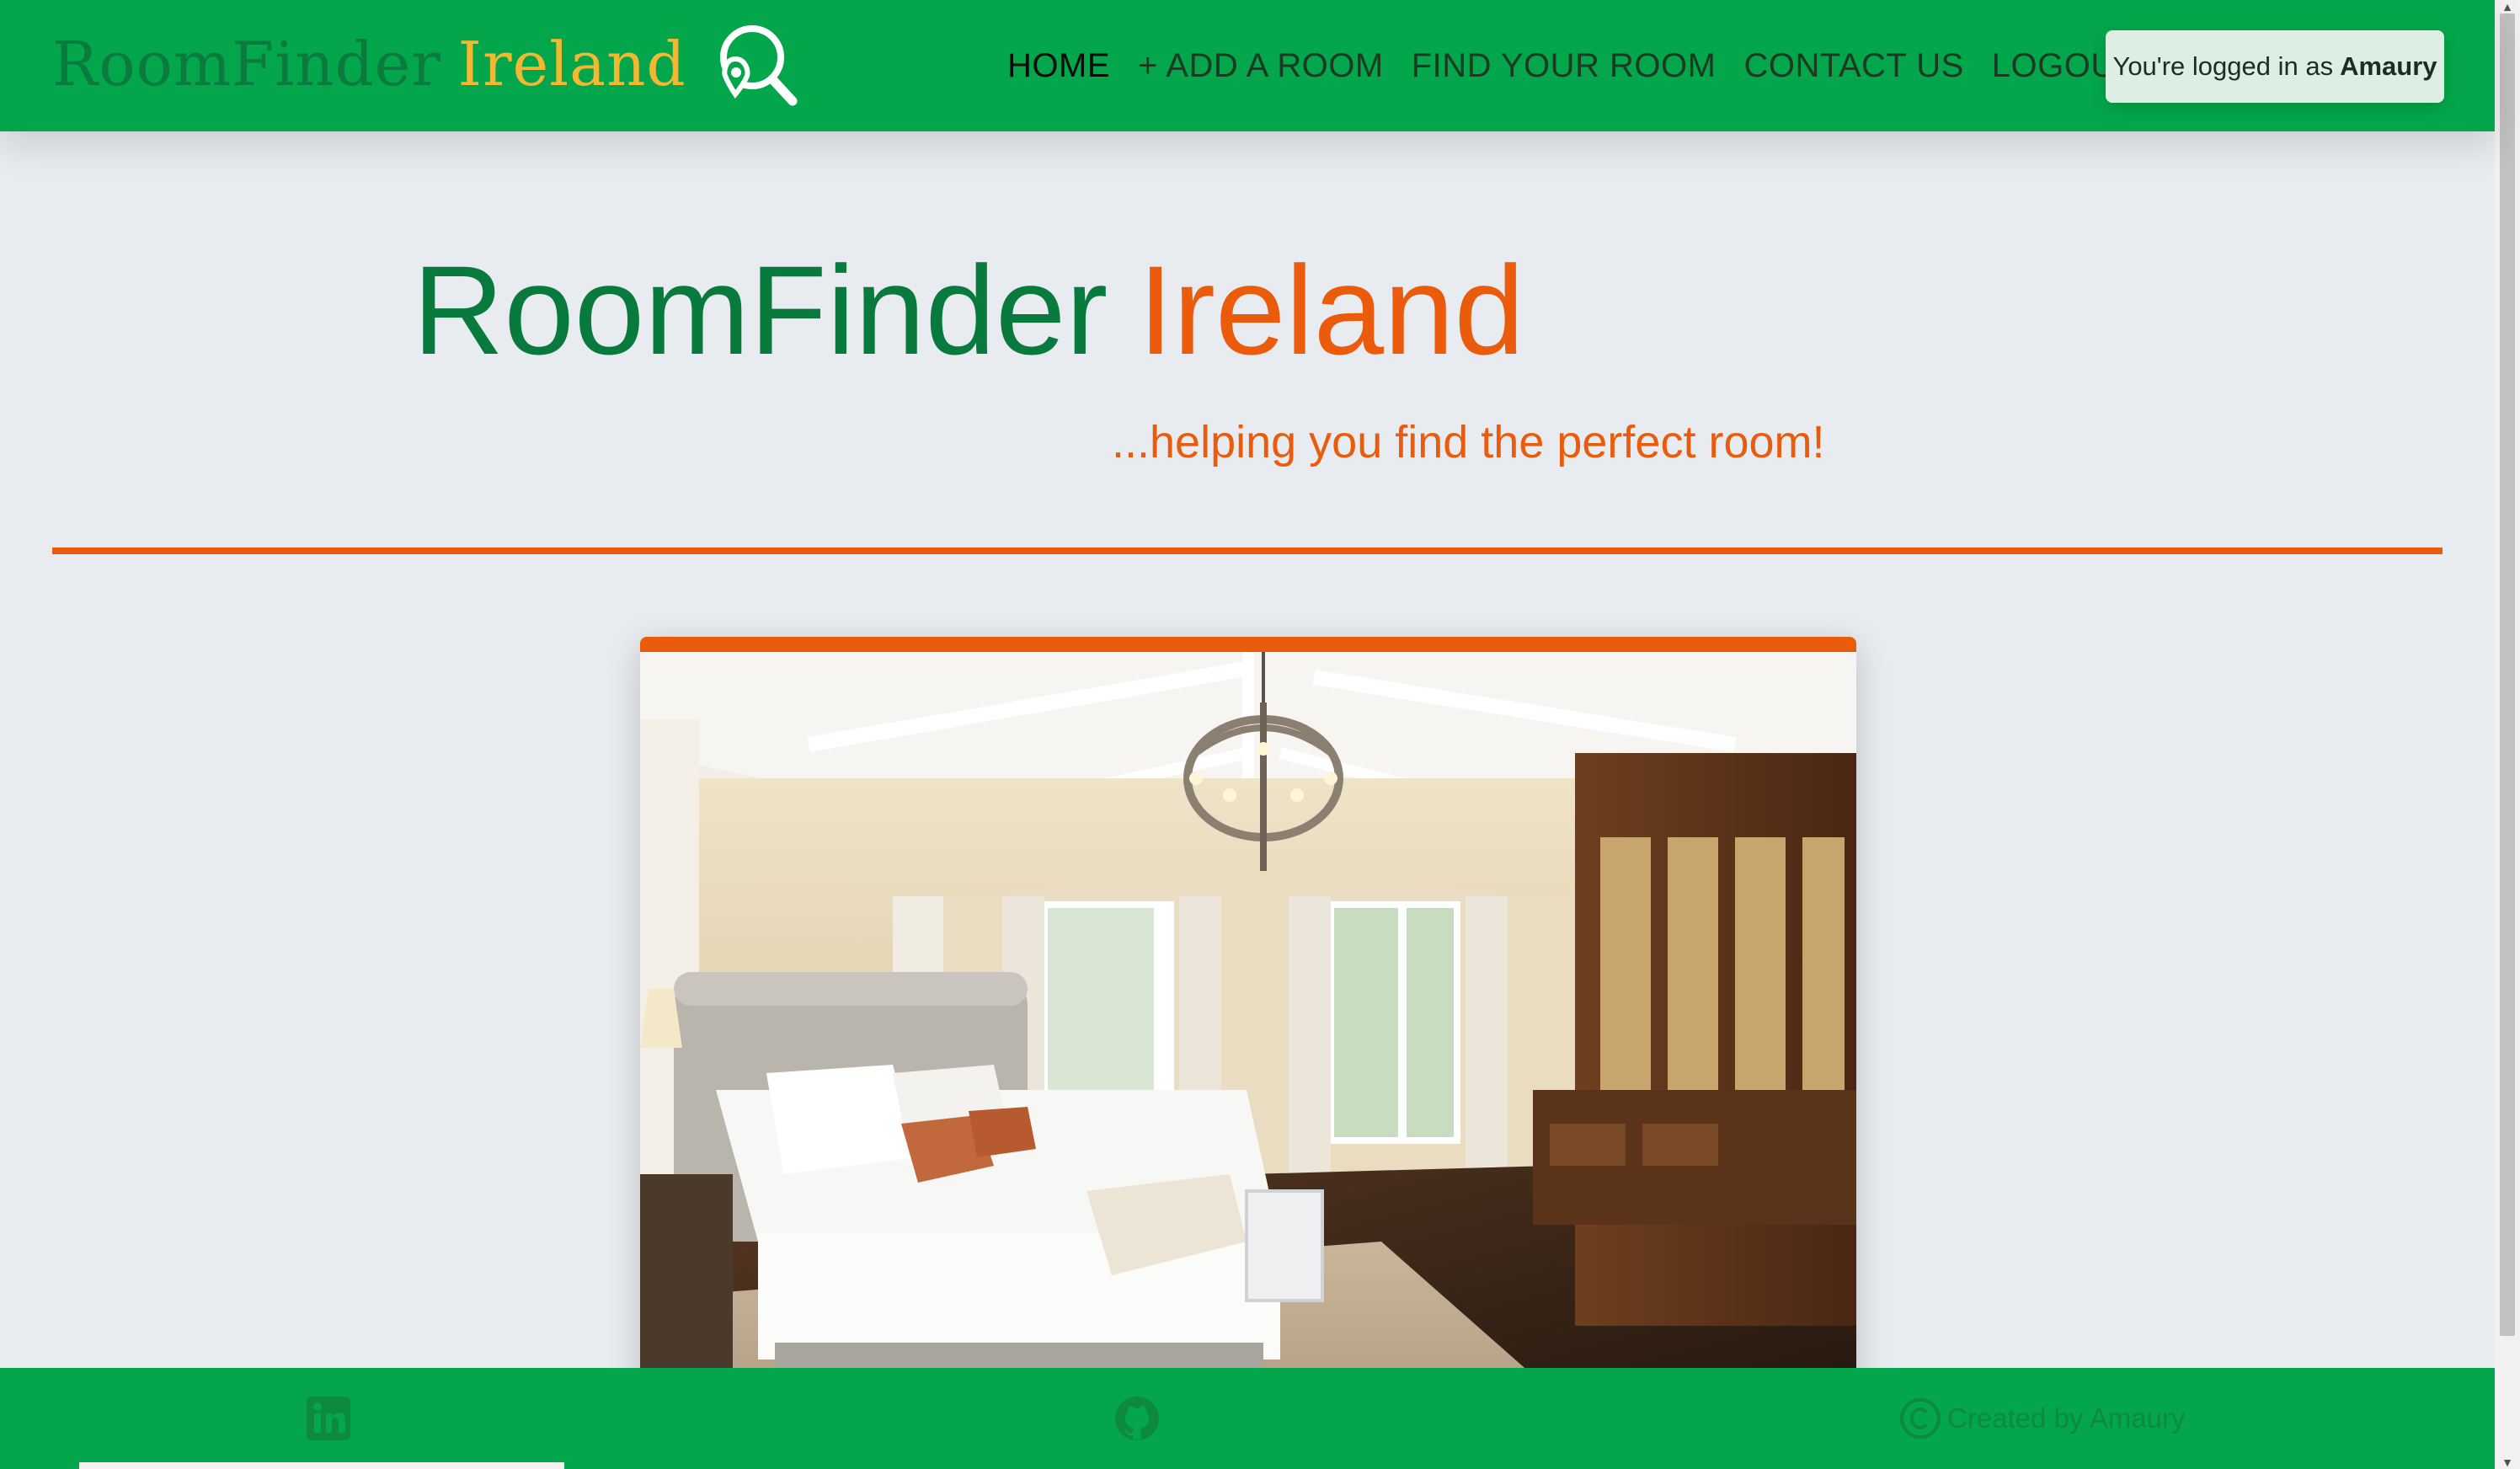 The width and height of the screenshot is (2520, 1469). Describe the element at coordinates (2066, 1418) in the screenshot. I see `footer-credit-text: Created by Amaury` at that location.